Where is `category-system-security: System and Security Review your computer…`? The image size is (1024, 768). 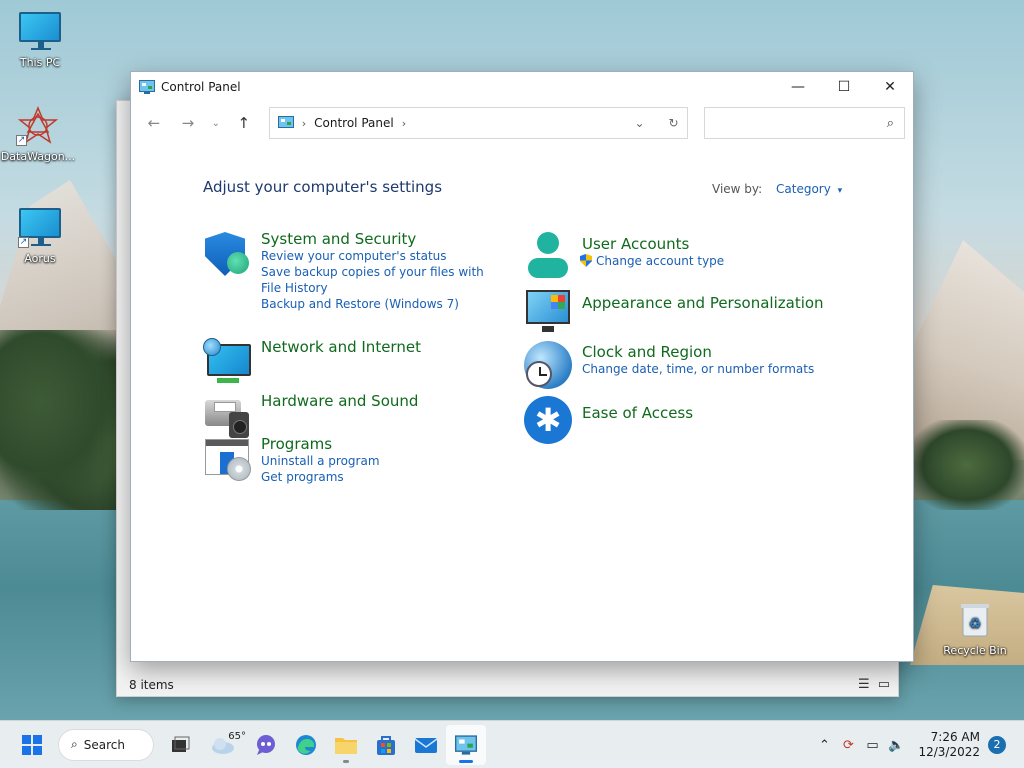 category-system-security: System and Security Review your computer… is located at coordinates (347, 271).